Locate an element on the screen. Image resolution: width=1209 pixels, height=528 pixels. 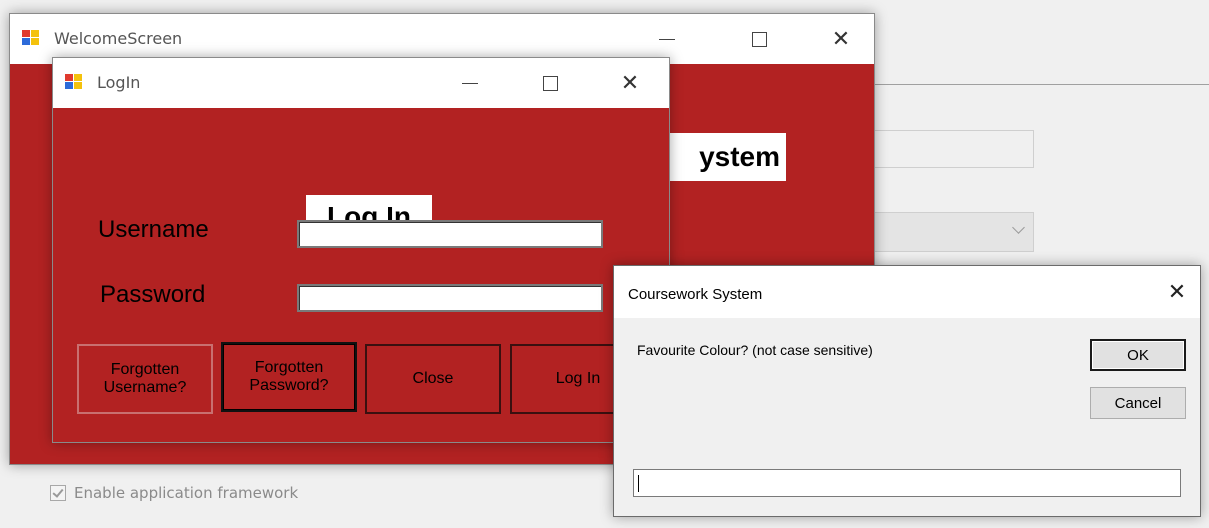
dialog-title: Coursework System is located at coordinates (695, 294).